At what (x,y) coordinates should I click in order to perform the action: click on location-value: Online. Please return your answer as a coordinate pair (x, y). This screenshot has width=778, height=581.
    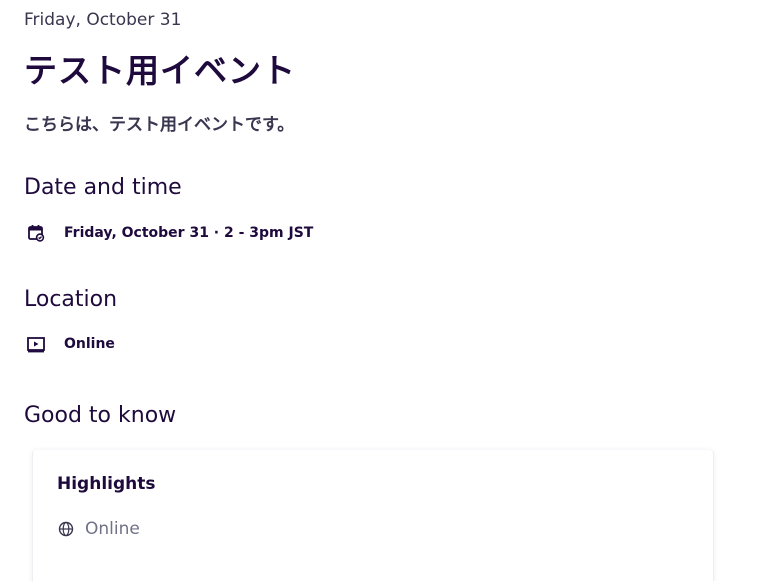
    Looking at the image, I should click on (89, 344).